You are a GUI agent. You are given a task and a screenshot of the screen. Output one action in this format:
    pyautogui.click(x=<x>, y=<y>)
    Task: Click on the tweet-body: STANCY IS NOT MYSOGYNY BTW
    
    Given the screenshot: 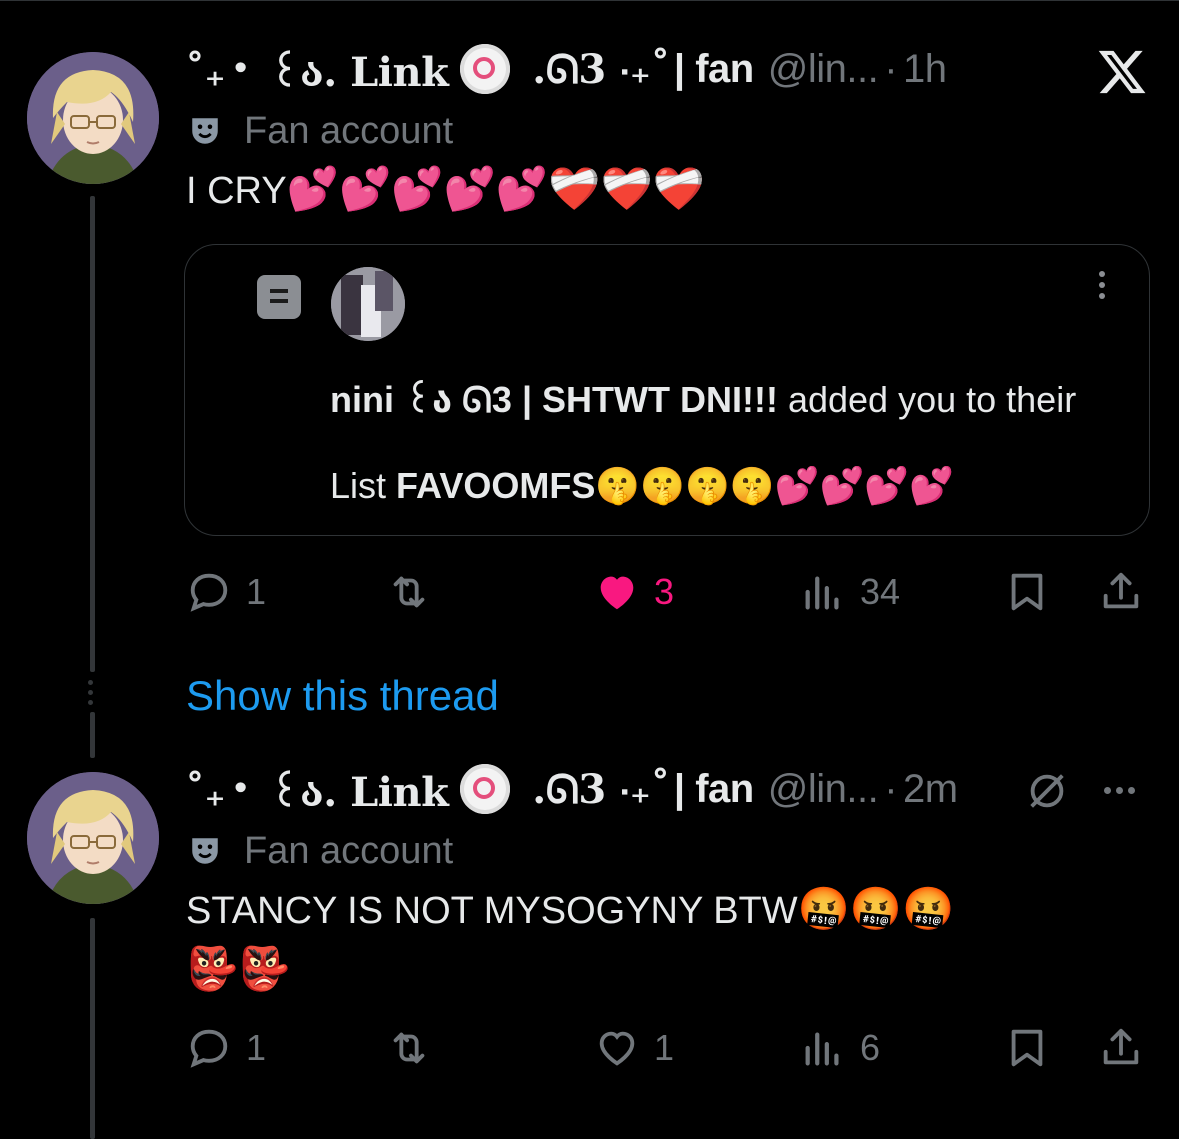 What is the action you would take?
    pyautogui.click(x=492, y=911)
    